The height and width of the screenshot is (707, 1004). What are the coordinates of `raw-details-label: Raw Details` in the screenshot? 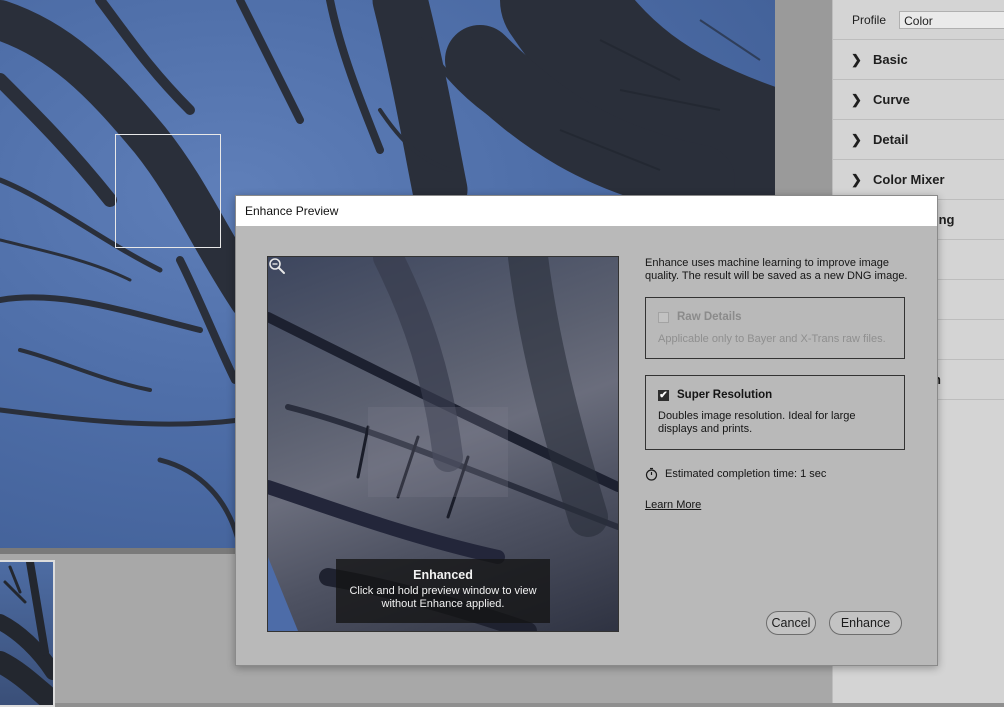 It's located at (709, 317).